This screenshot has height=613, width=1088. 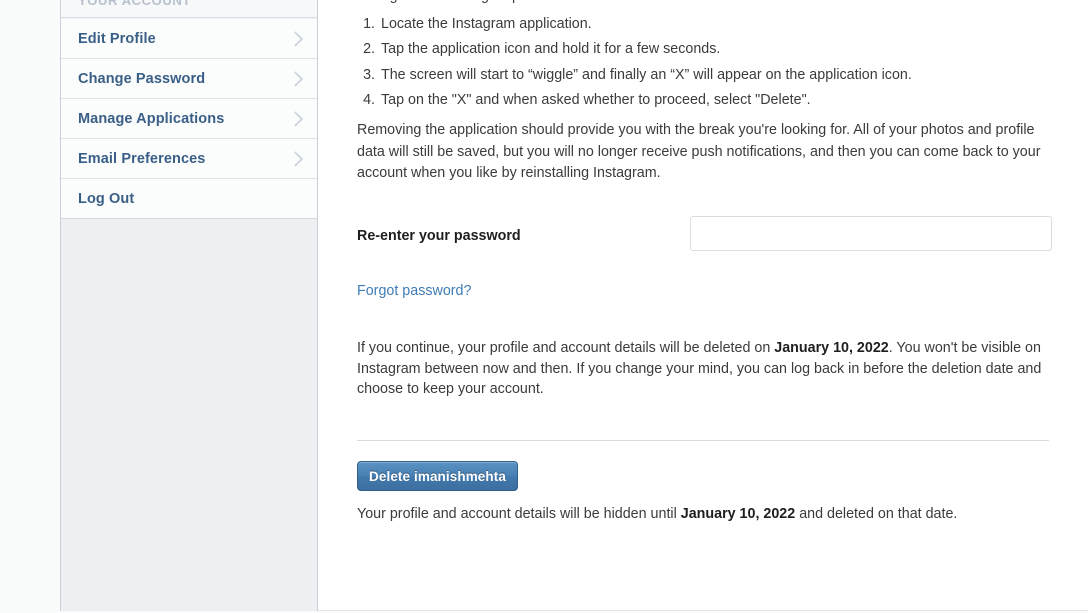 I want to click on sidebar-item-label: Edit Profile, so click(x=117, y=38).